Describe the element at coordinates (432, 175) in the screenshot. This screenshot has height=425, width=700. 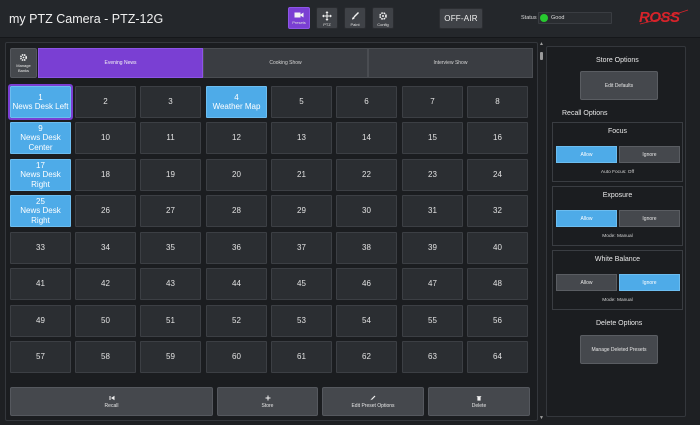
I see `preset-button-23: 23` at that location.